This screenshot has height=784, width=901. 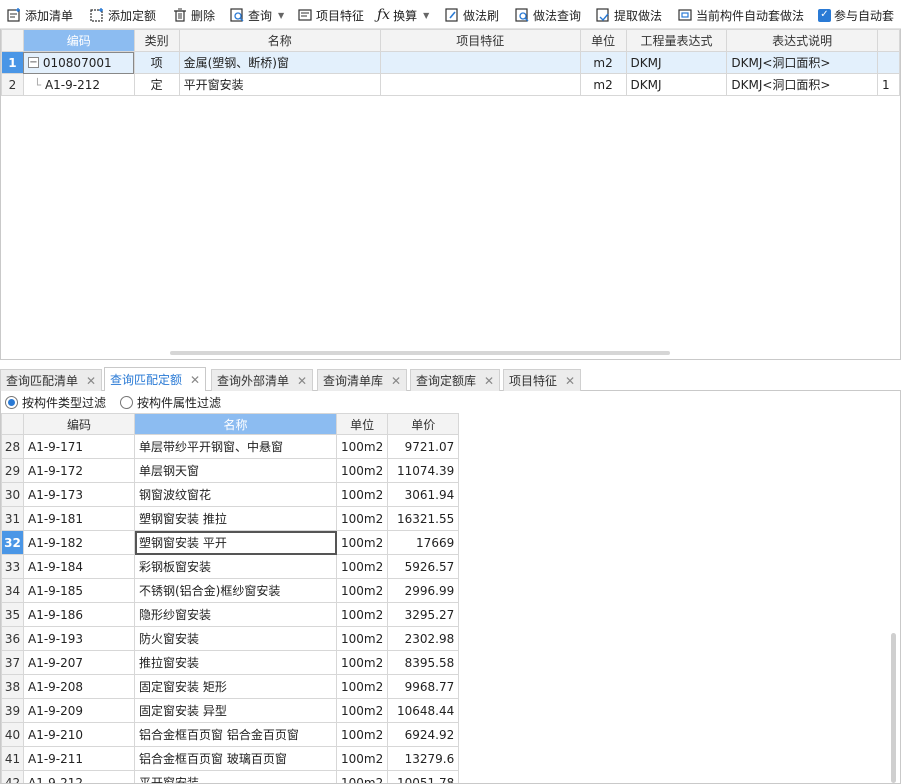 I want to click on name-cell: 钢窗波纹窗花, so click(x=235, y=494).